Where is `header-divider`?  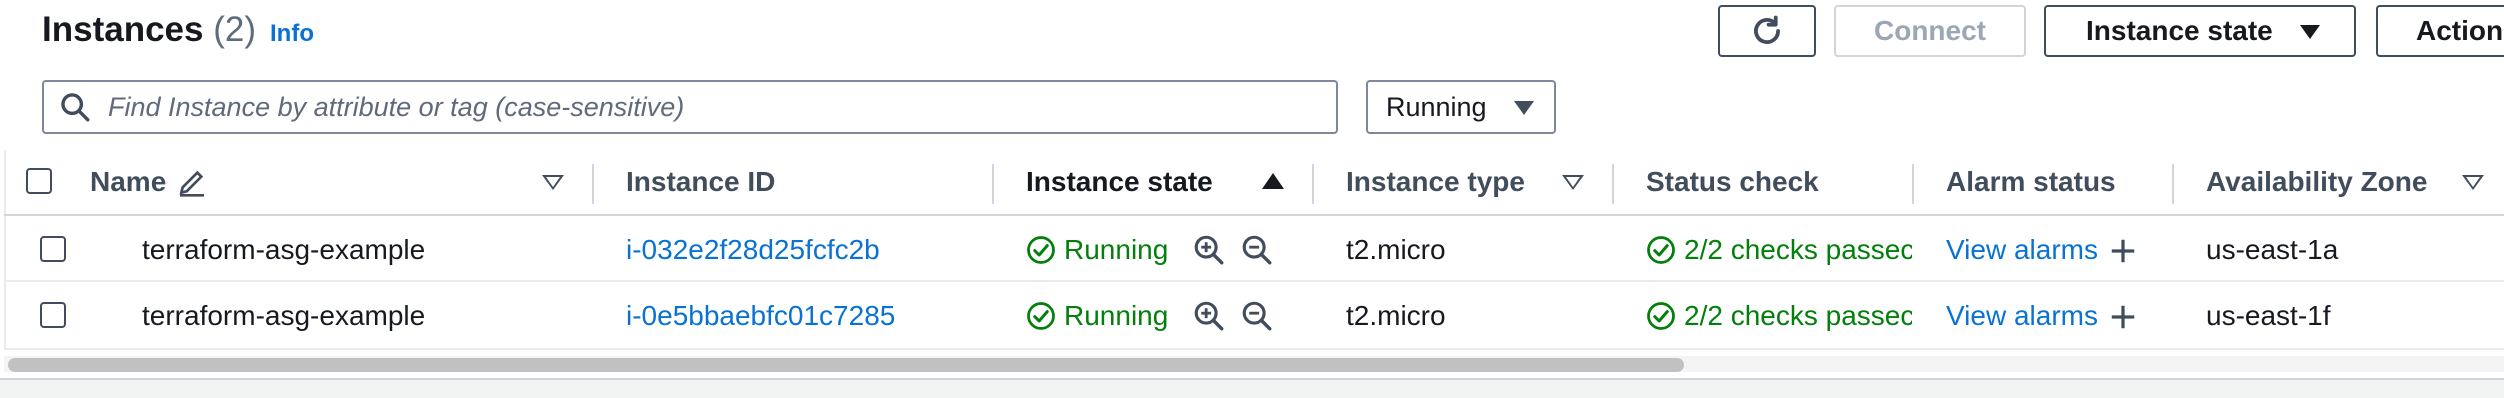 header-divider is located at coordinates (1254, 215).